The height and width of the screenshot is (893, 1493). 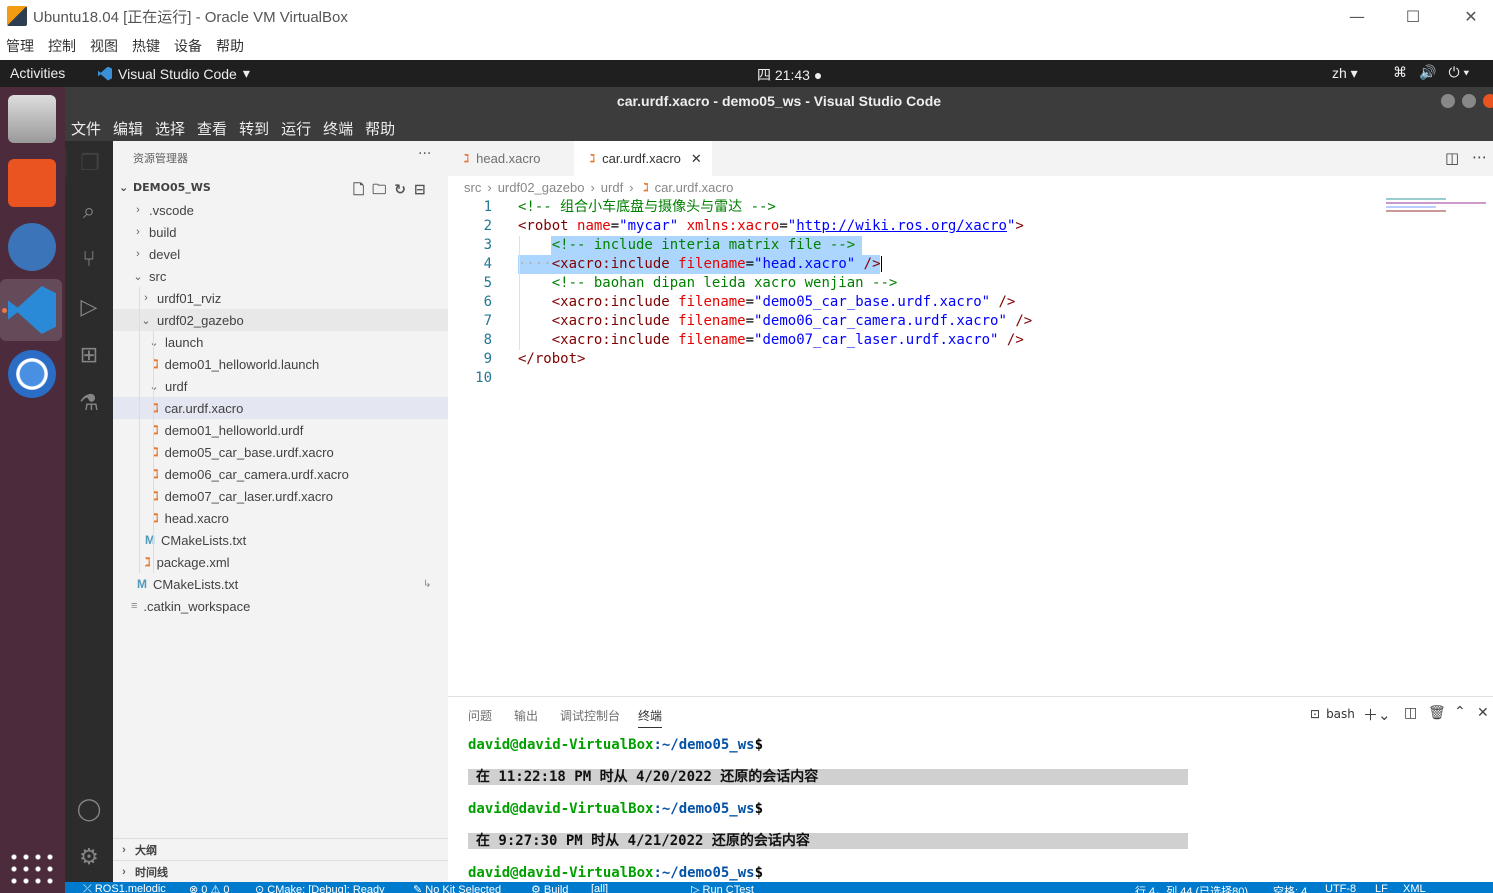 I want to click on panel-tab-debug-console: 调试控制台, so click(x=590, y=715).